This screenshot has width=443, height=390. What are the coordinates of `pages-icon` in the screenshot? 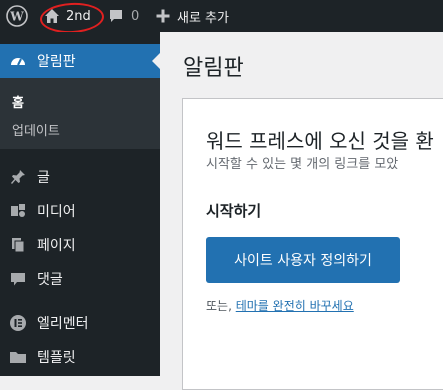 It's located at (18, 245).